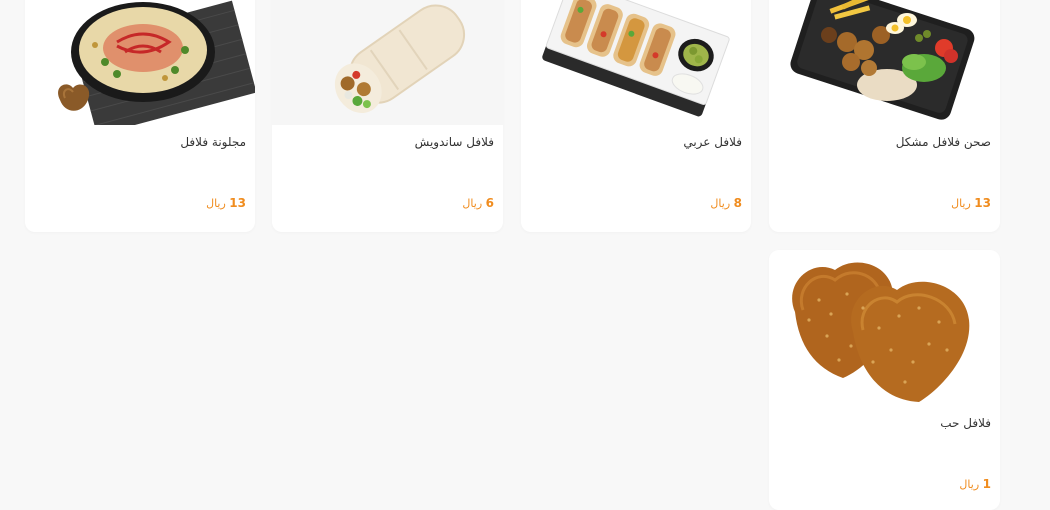  Describe the element at coordinates (387, 62) in the screenshot. I see `falafel-wrap-image` at that location.